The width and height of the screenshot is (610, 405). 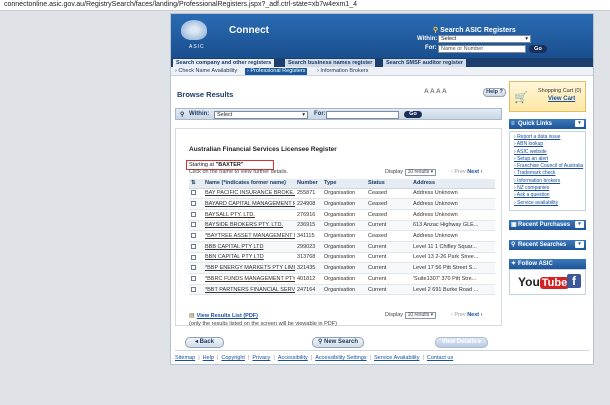 What do you see at coordinates (549, 152) in the screenshot?
I see `quick-link-item: ASIC website` at bounding box center [549, 152].